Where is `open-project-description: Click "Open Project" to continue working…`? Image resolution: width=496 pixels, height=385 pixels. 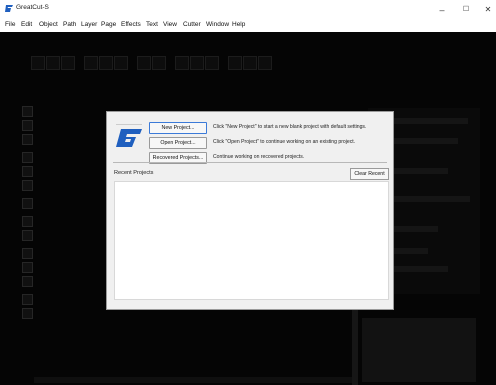 open-project-description: Click "Open Project" to continue working… is located at coordinates (284, 142).